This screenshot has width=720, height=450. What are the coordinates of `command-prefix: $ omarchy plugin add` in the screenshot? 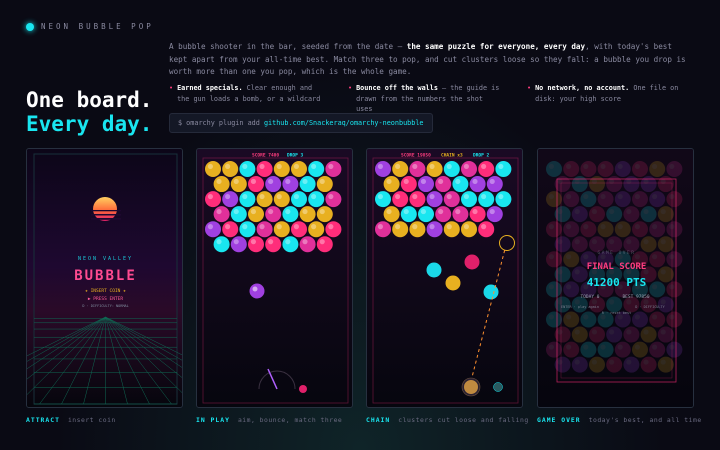 It's located at (221, 123).